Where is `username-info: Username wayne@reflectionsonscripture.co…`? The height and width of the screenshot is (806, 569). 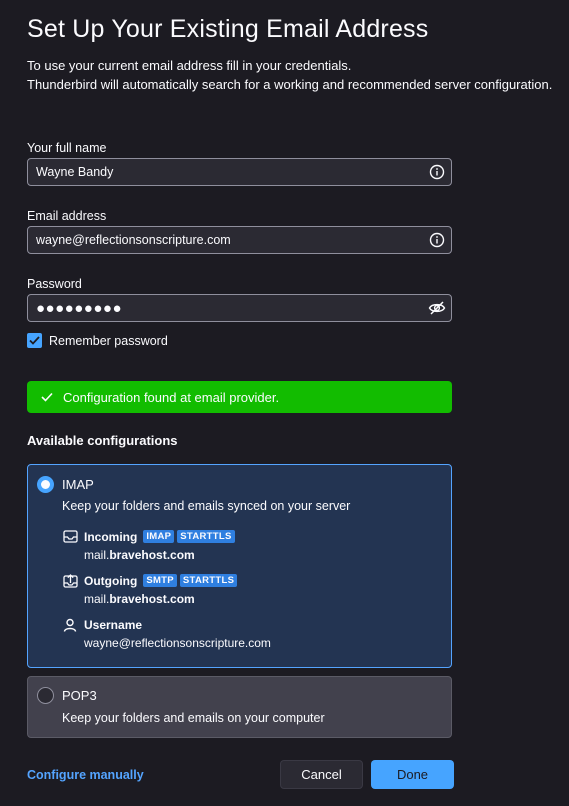 username-info: Username wayne@reflectionsonscripture.co… is located at coordinates (166, 633).